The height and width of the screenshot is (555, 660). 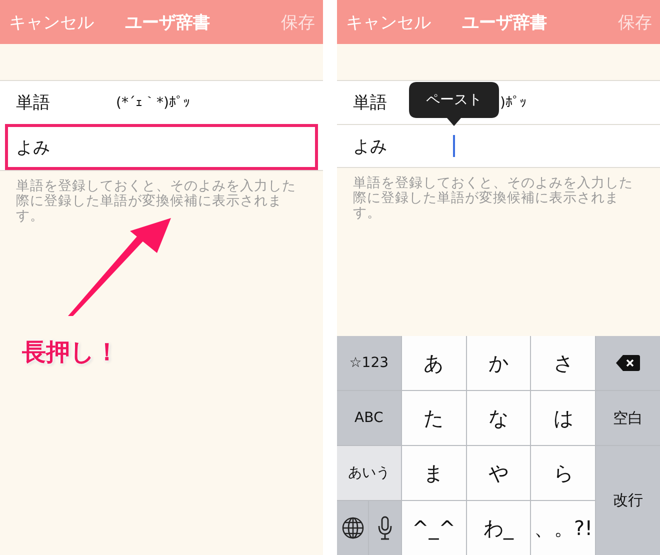 I want to click on backspace-icon, so click(x=628, y=363).